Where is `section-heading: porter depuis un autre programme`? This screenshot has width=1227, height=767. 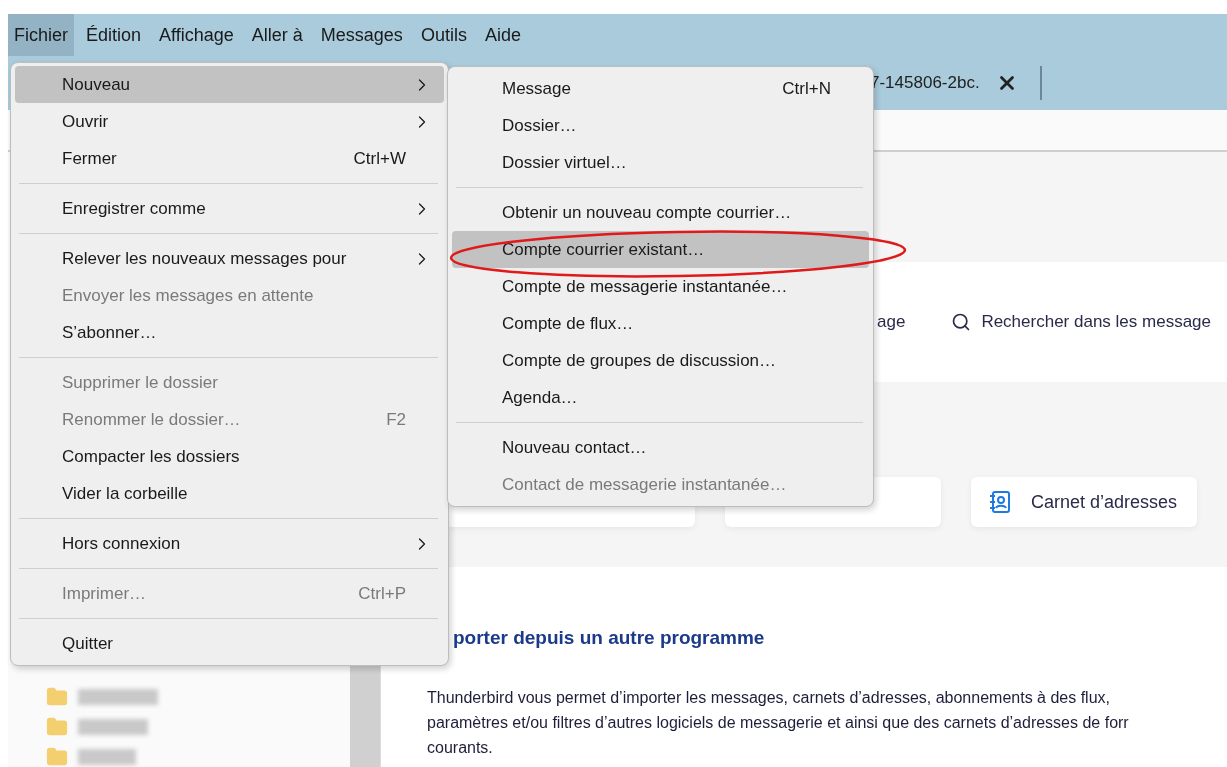
section-heading: porter depuis un autre programme is located at coordinates (609, 638).